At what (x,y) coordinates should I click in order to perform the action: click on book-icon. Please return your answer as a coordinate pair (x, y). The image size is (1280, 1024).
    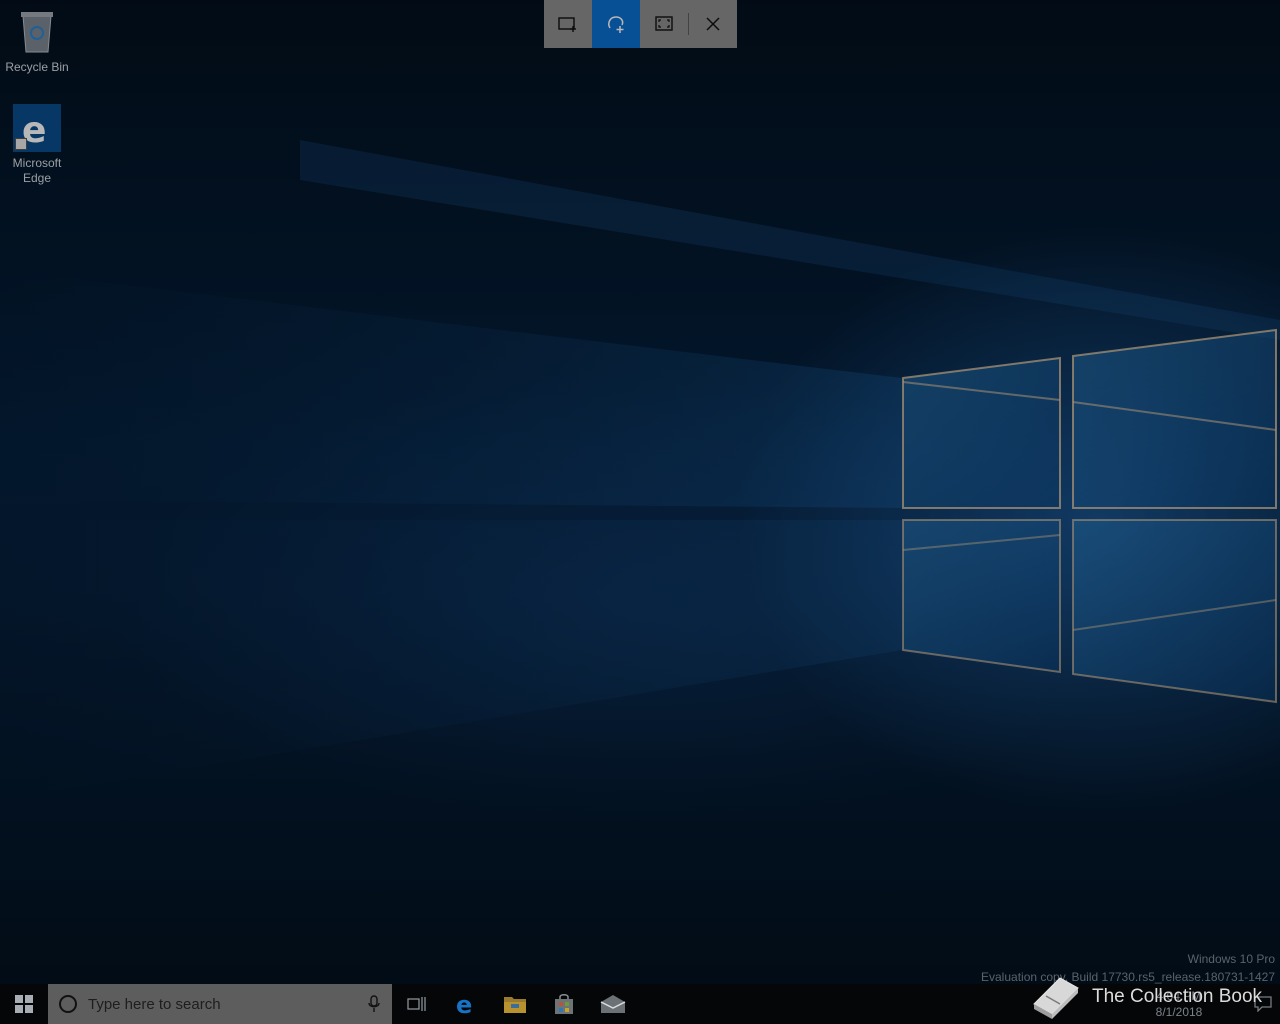
    Looking at the image, I should click on (1056, 998).